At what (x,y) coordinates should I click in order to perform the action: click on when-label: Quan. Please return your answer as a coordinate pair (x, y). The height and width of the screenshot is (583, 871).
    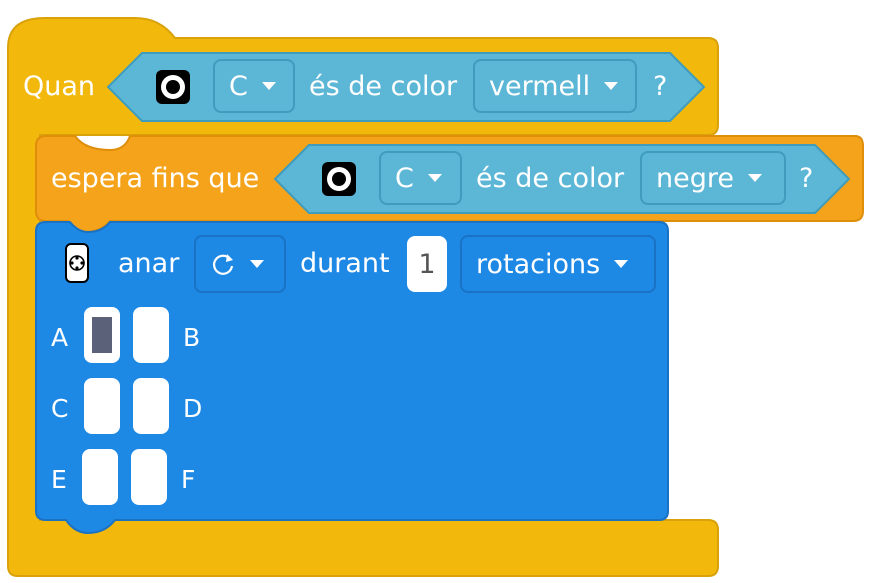
    Looking at the image, I should click on (59, 86).